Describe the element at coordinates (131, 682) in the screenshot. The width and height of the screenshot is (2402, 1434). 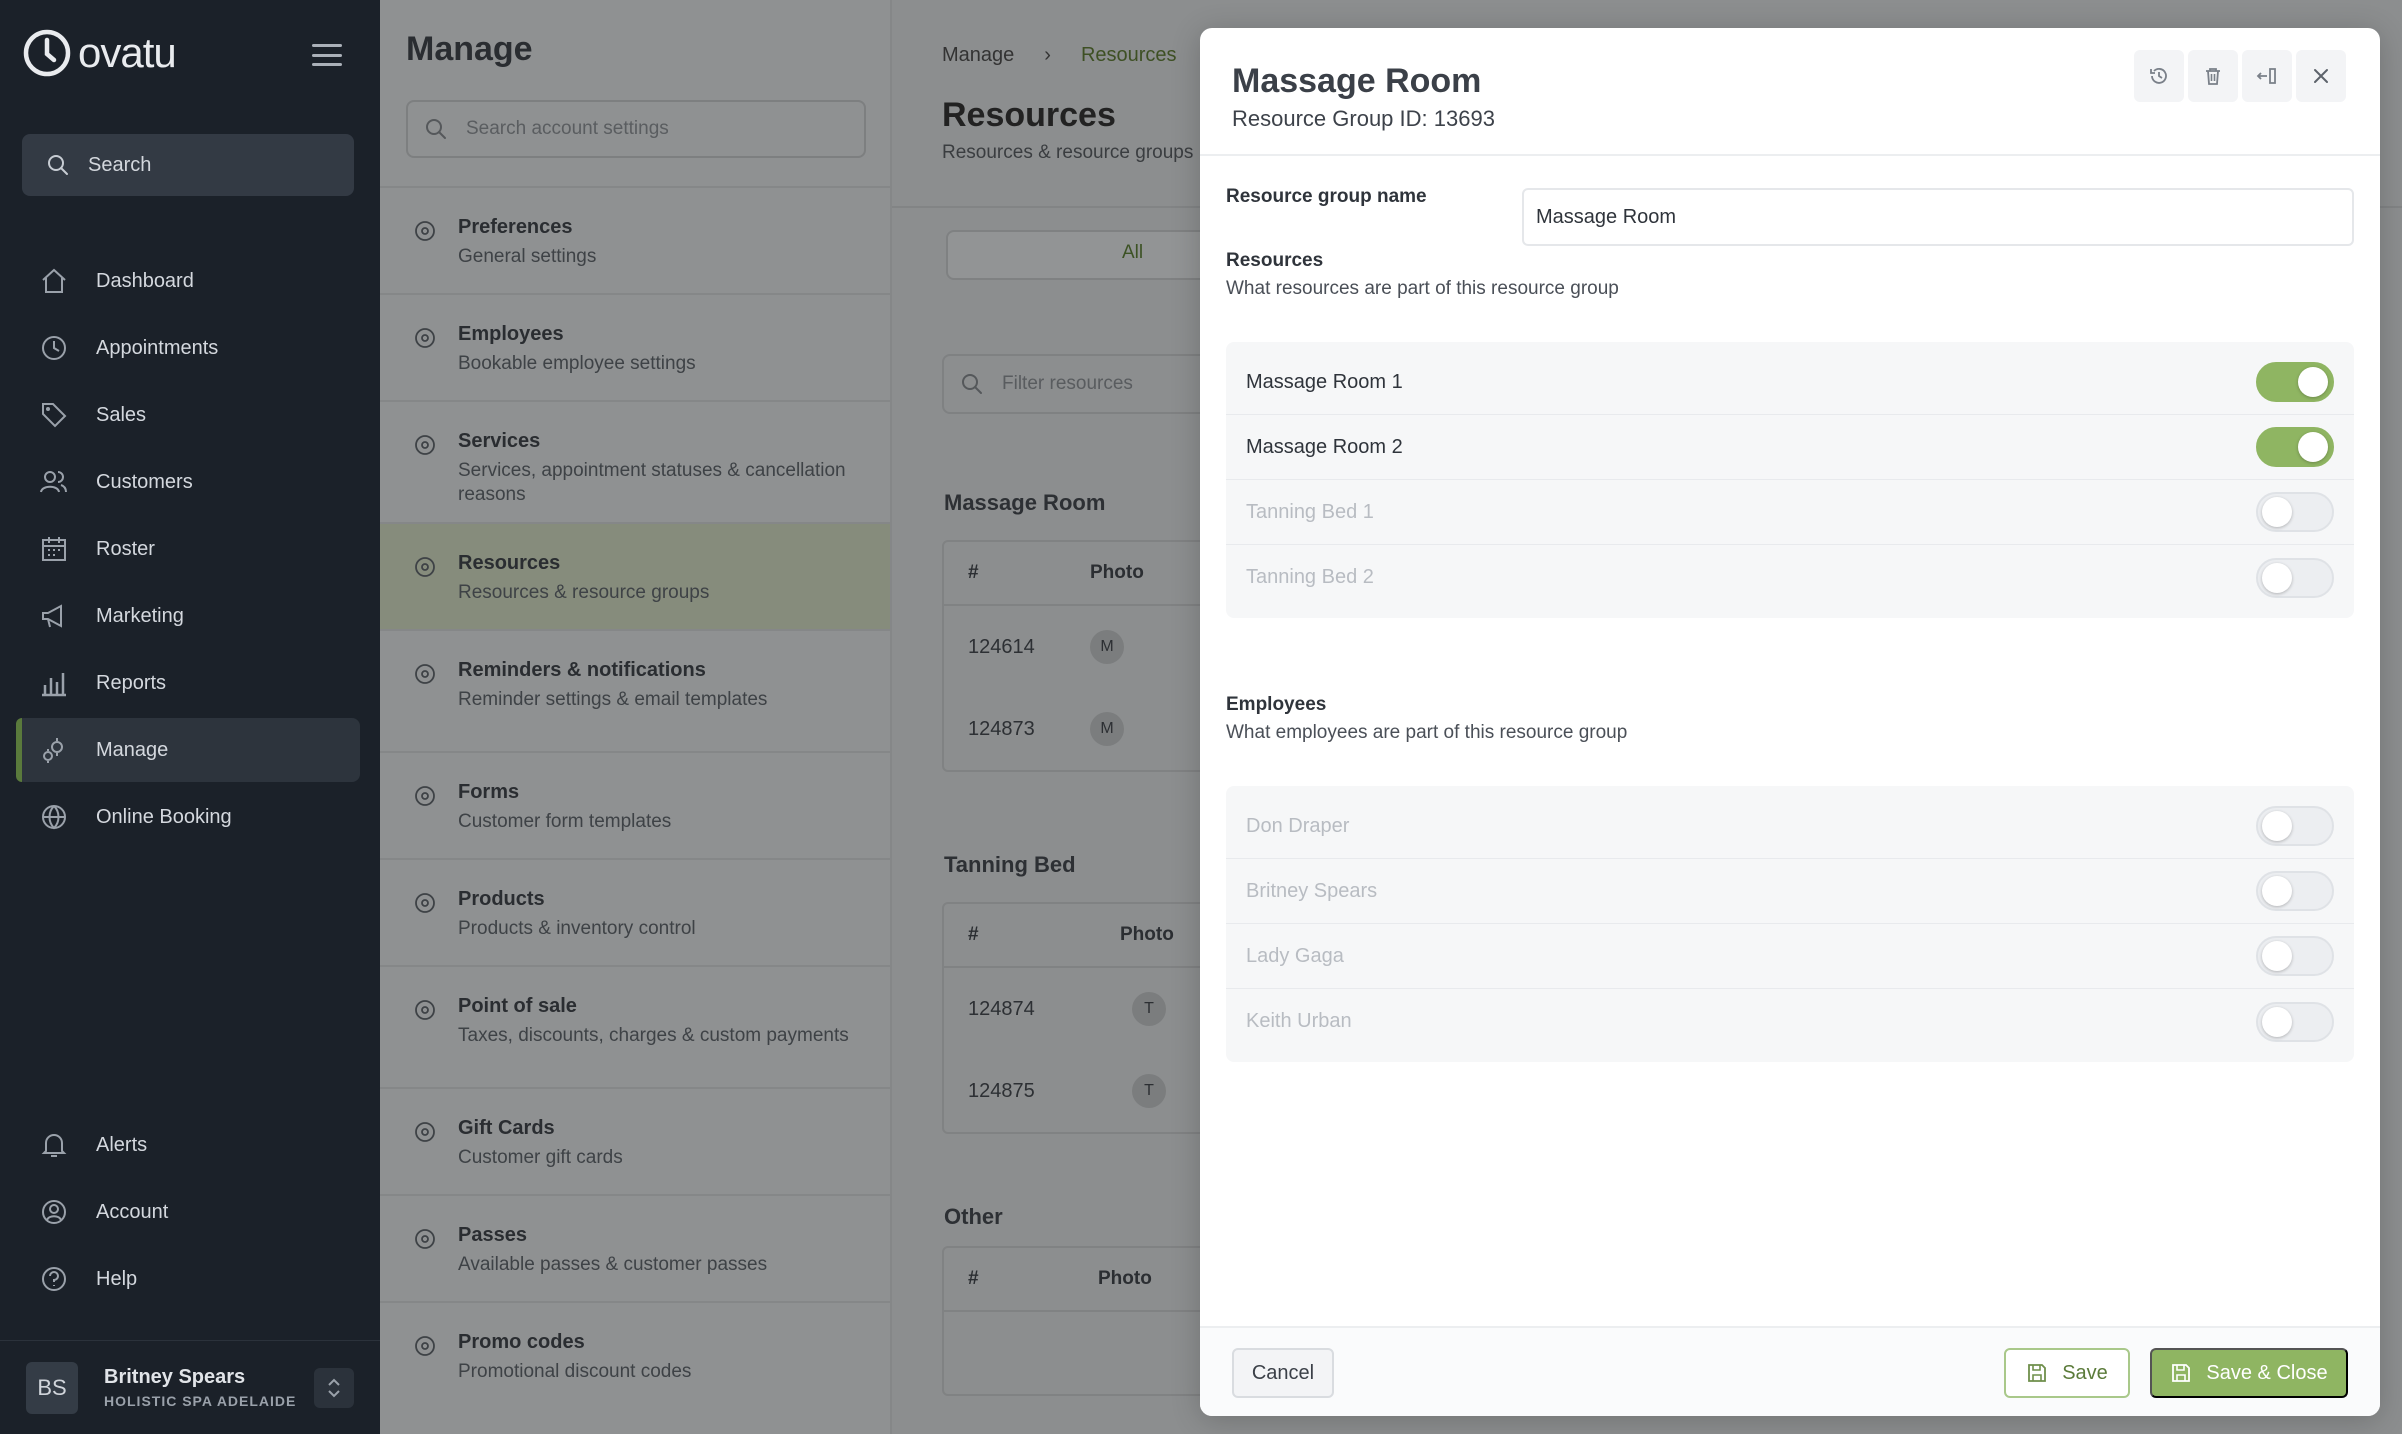
I see `sidebar-item-label: Reports` at that location.